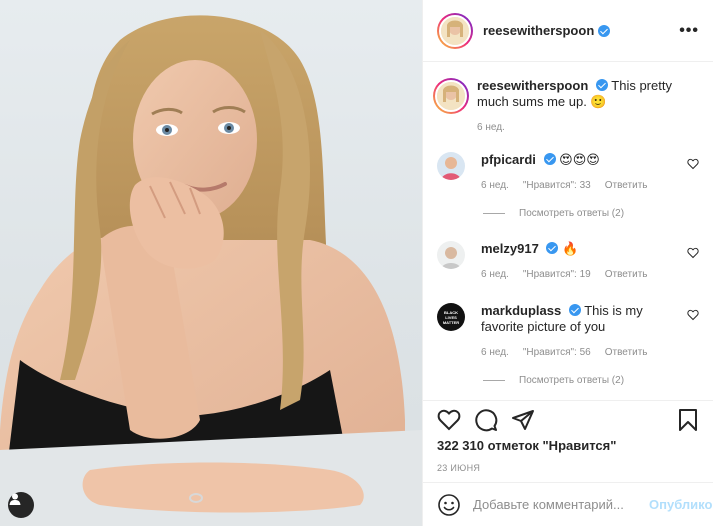  Describe the element at coordinates (557, 275) in the screenshot. I see `comment-likes: "Нравится": 19` at that location.